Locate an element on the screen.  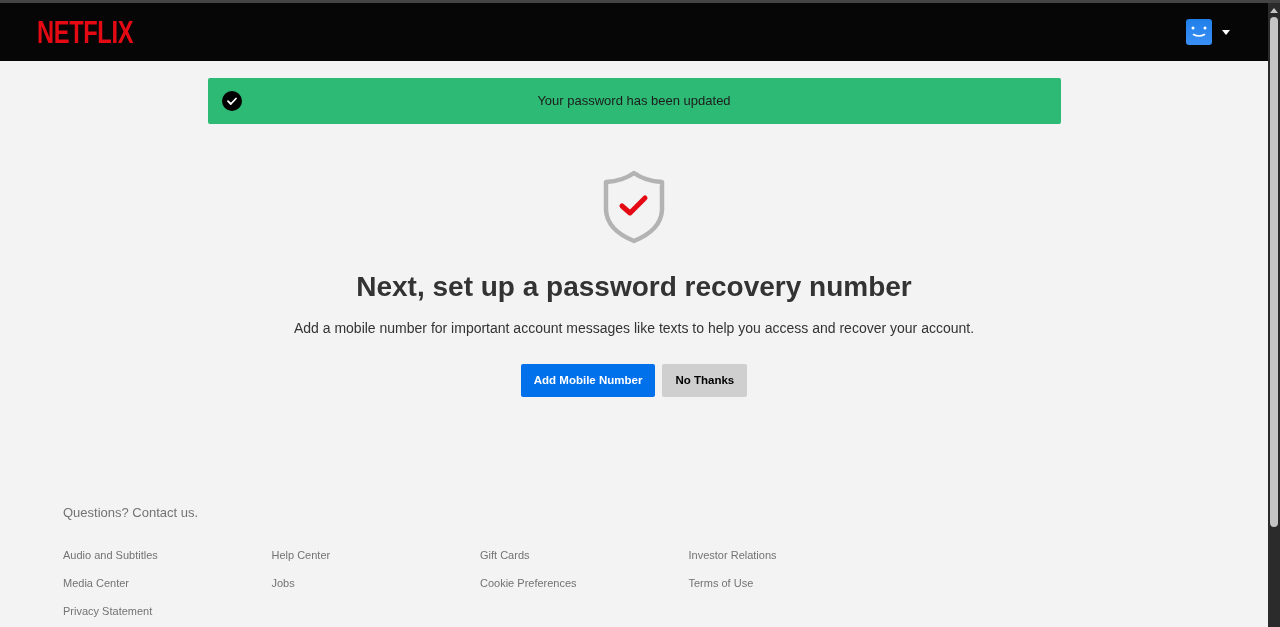
scrollbar-thumb is located at coordinates (1274, 272).